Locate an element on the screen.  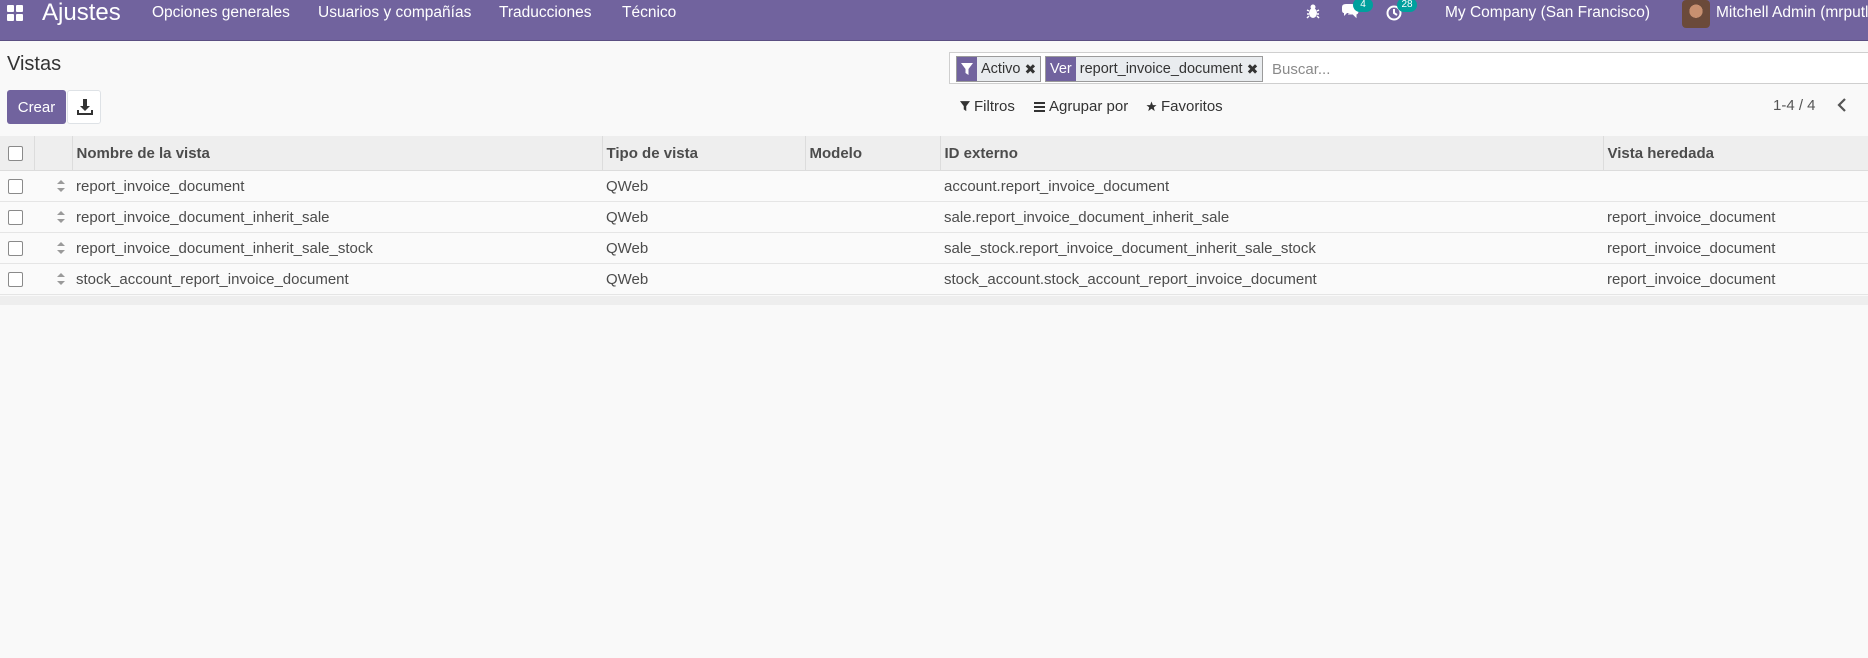
column-header-inherit: Vista heredada is located at coordinates (1735, 153).